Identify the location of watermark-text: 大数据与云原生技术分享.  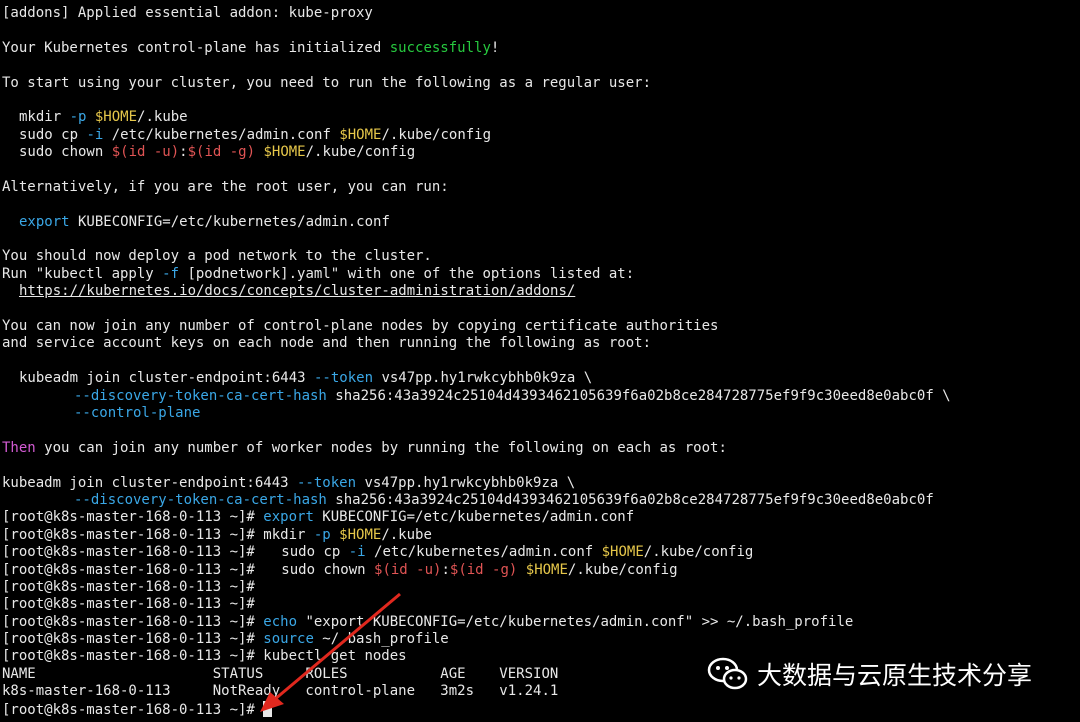
(895, 675).